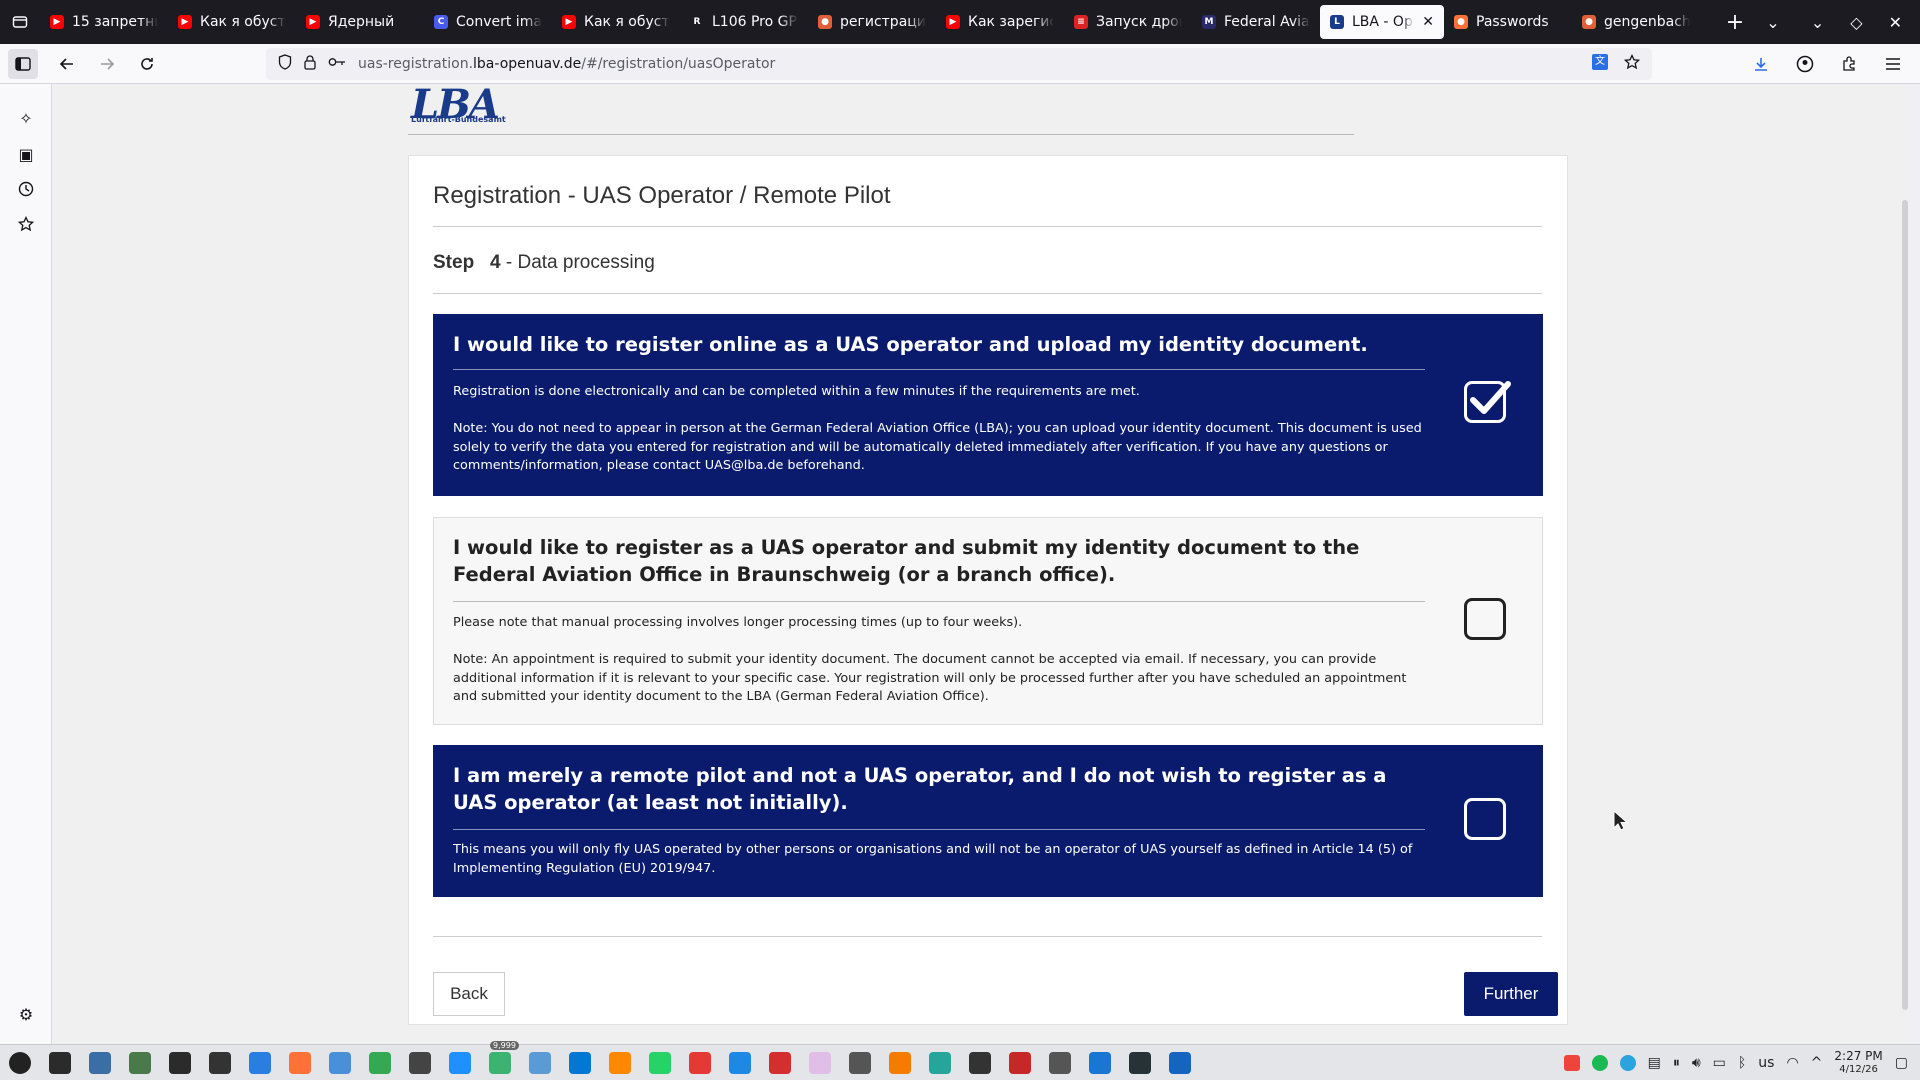 The width and height of the screenshot is (1920, 1080). Describe the element at coordinates (1676, 1063) in the screenshot. I see `pause-icon: ⏸` at that location.